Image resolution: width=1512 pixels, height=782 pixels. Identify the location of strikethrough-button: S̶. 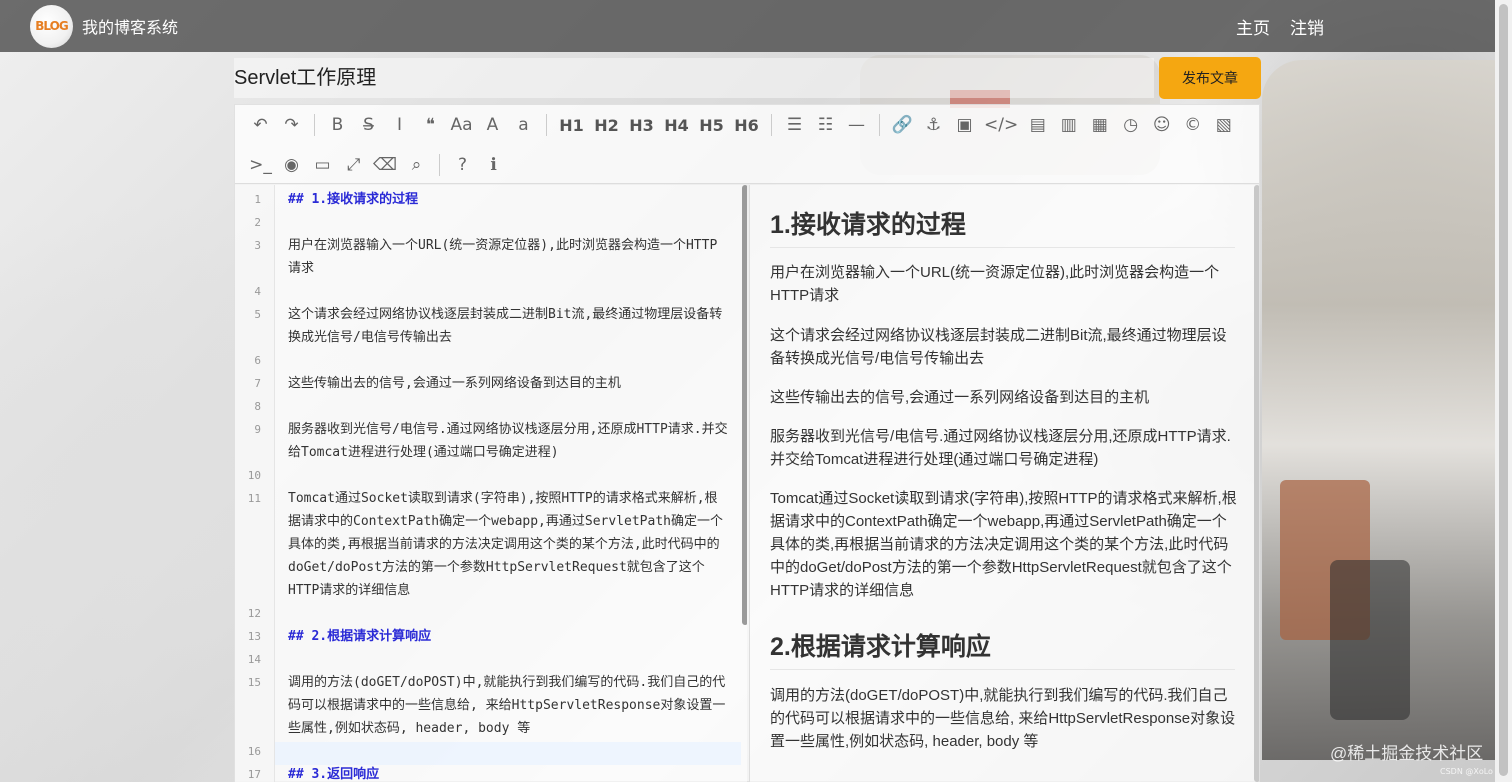
(368, 125).